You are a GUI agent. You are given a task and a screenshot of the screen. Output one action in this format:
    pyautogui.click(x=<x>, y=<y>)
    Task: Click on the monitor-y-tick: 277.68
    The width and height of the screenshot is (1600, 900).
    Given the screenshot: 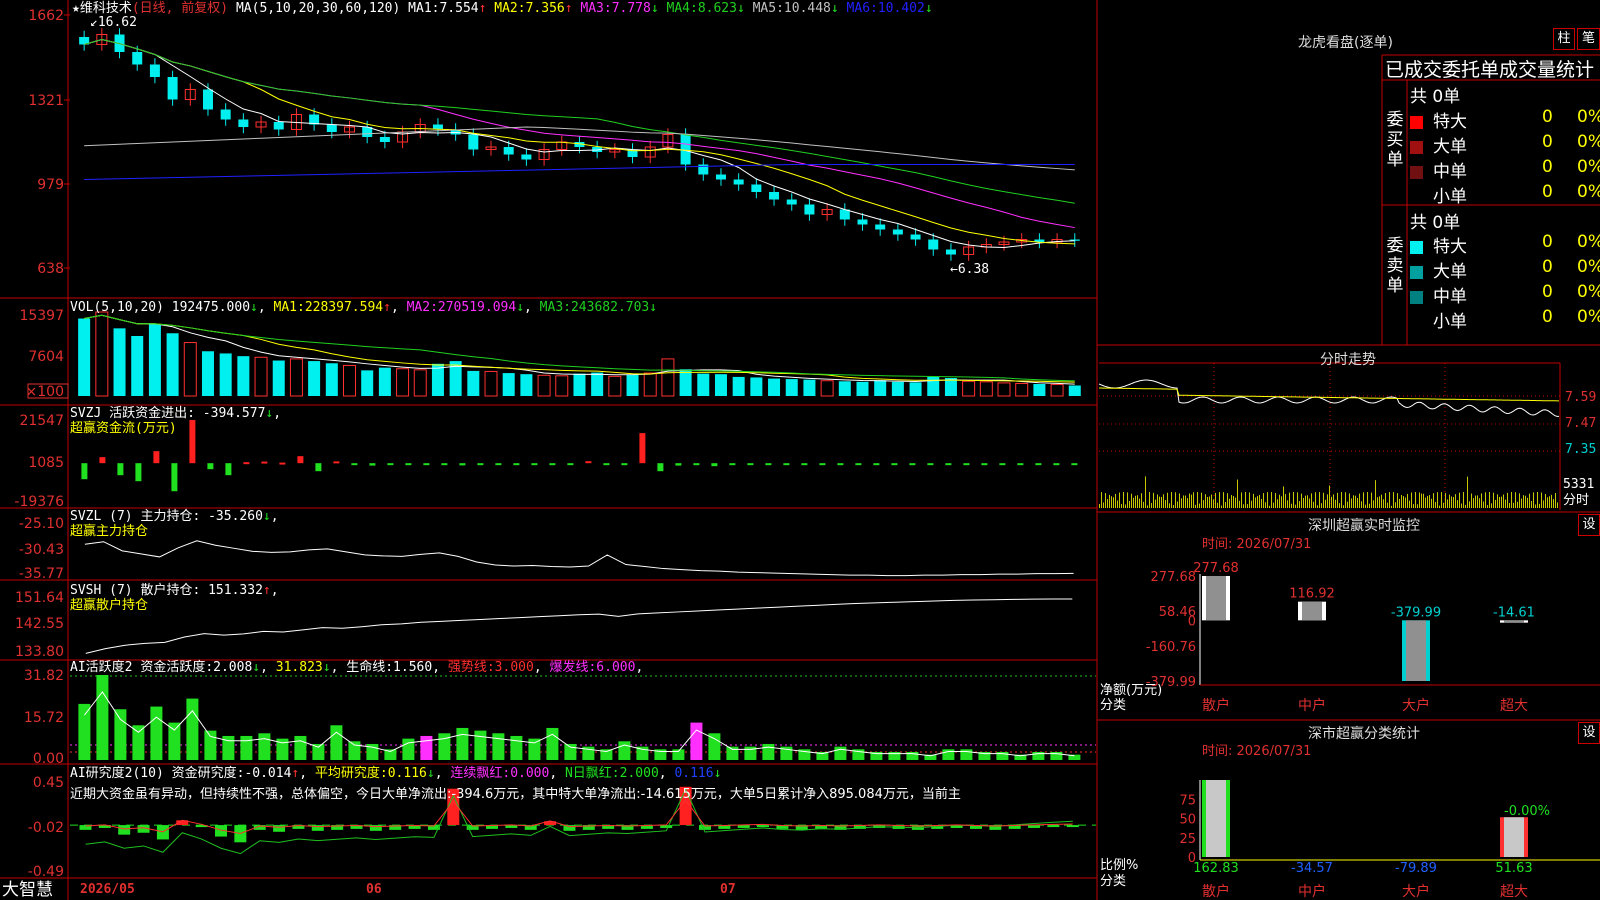 What is the action you would take?
    pyautogui.click(x=1174, y=577)
    